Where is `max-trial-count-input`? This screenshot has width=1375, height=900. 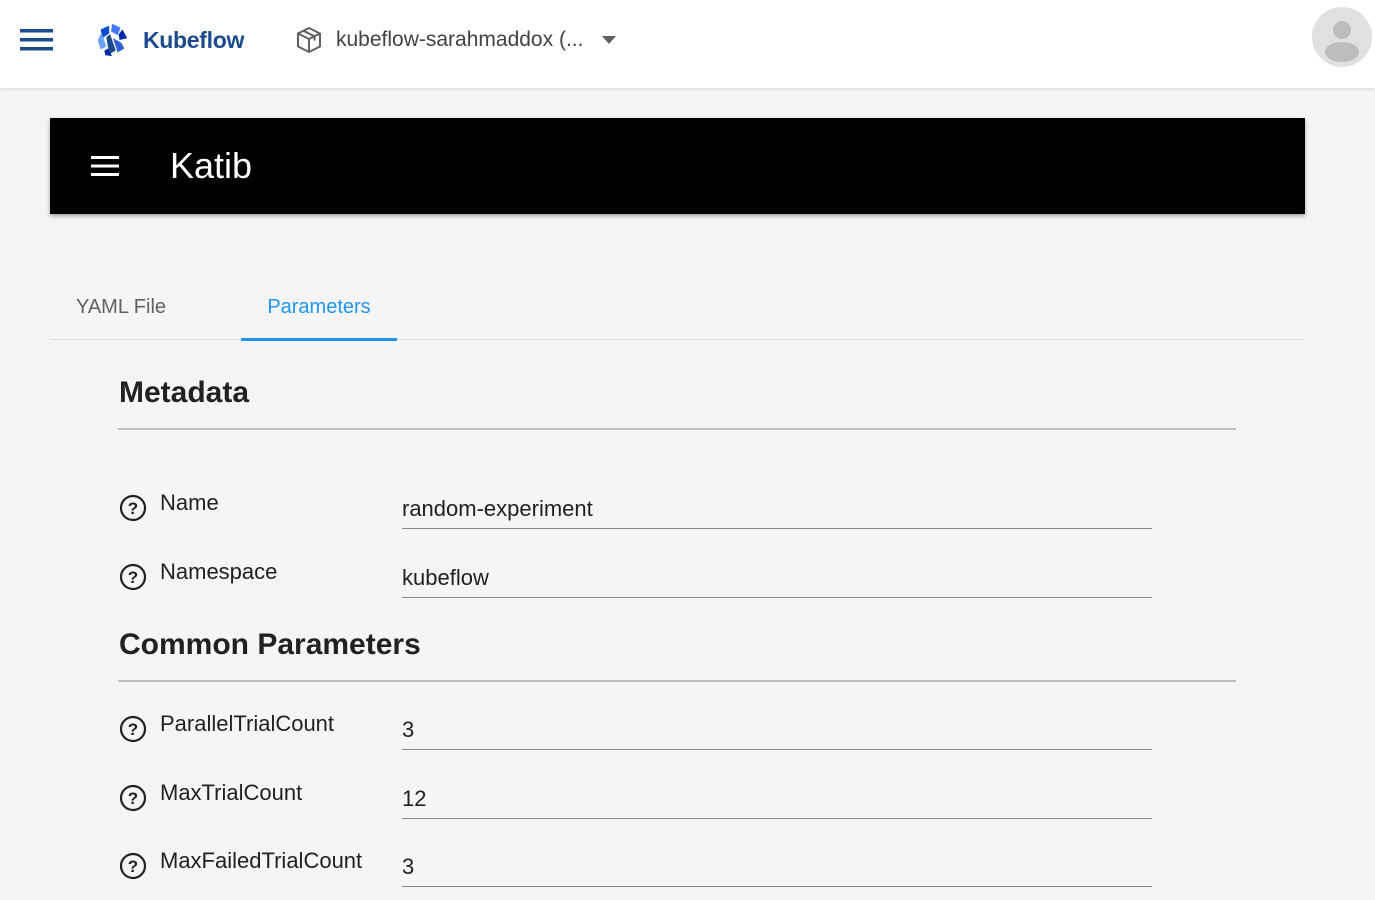
max-trial-count-input is located at coordinates (777, 796).